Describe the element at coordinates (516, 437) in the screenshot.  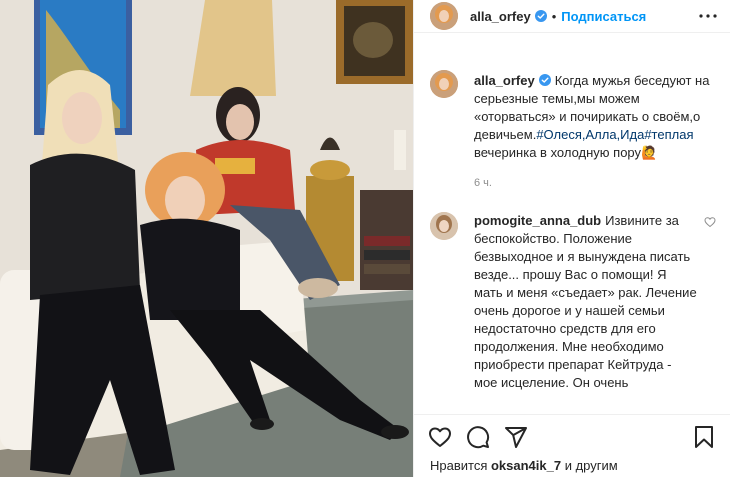
I see `share-icon` at that location.